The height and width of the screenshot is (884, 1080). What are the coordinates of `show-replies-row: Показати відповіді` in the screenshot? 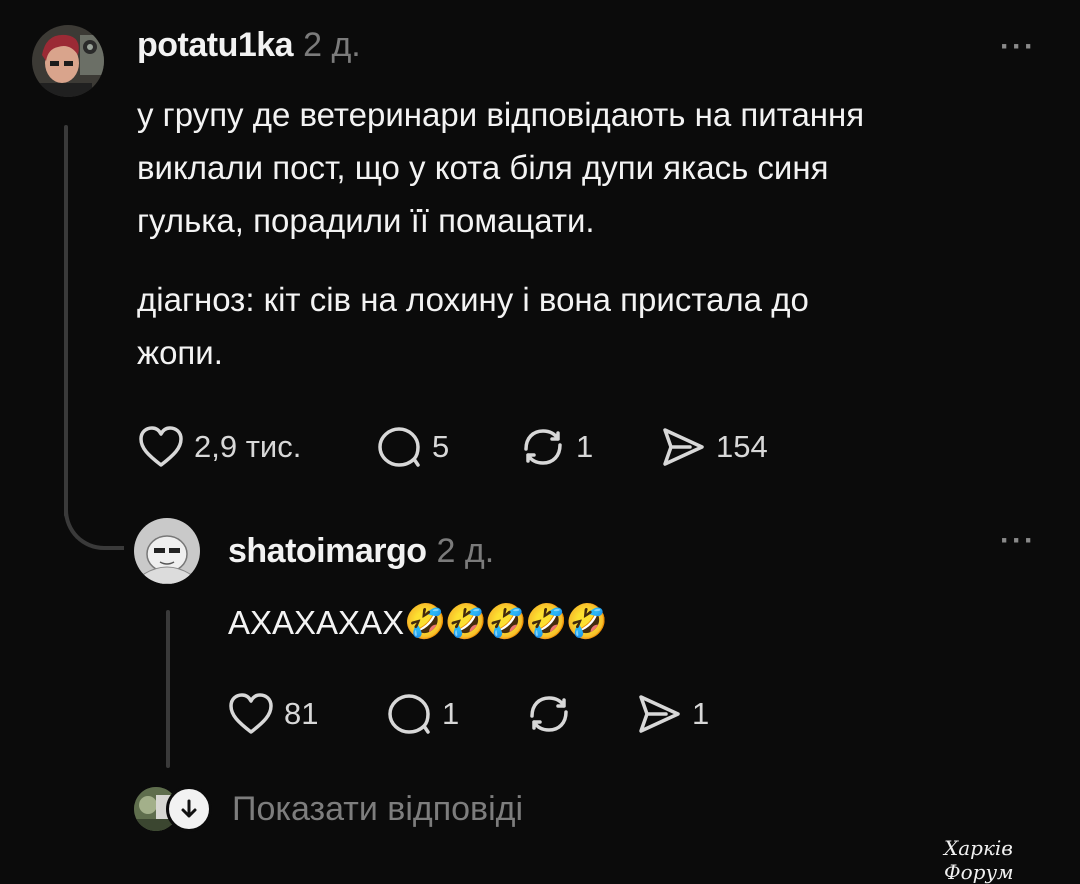 It's located at (328, 809).